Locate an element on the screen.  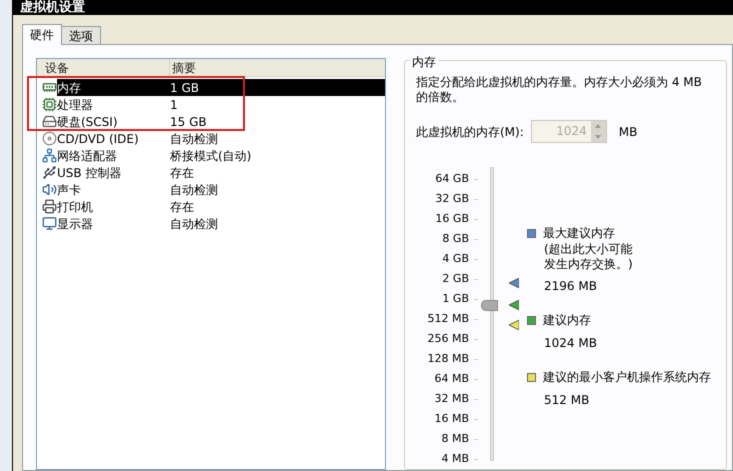
legend-title: 建议内存 is located at coordinates (567, 320).